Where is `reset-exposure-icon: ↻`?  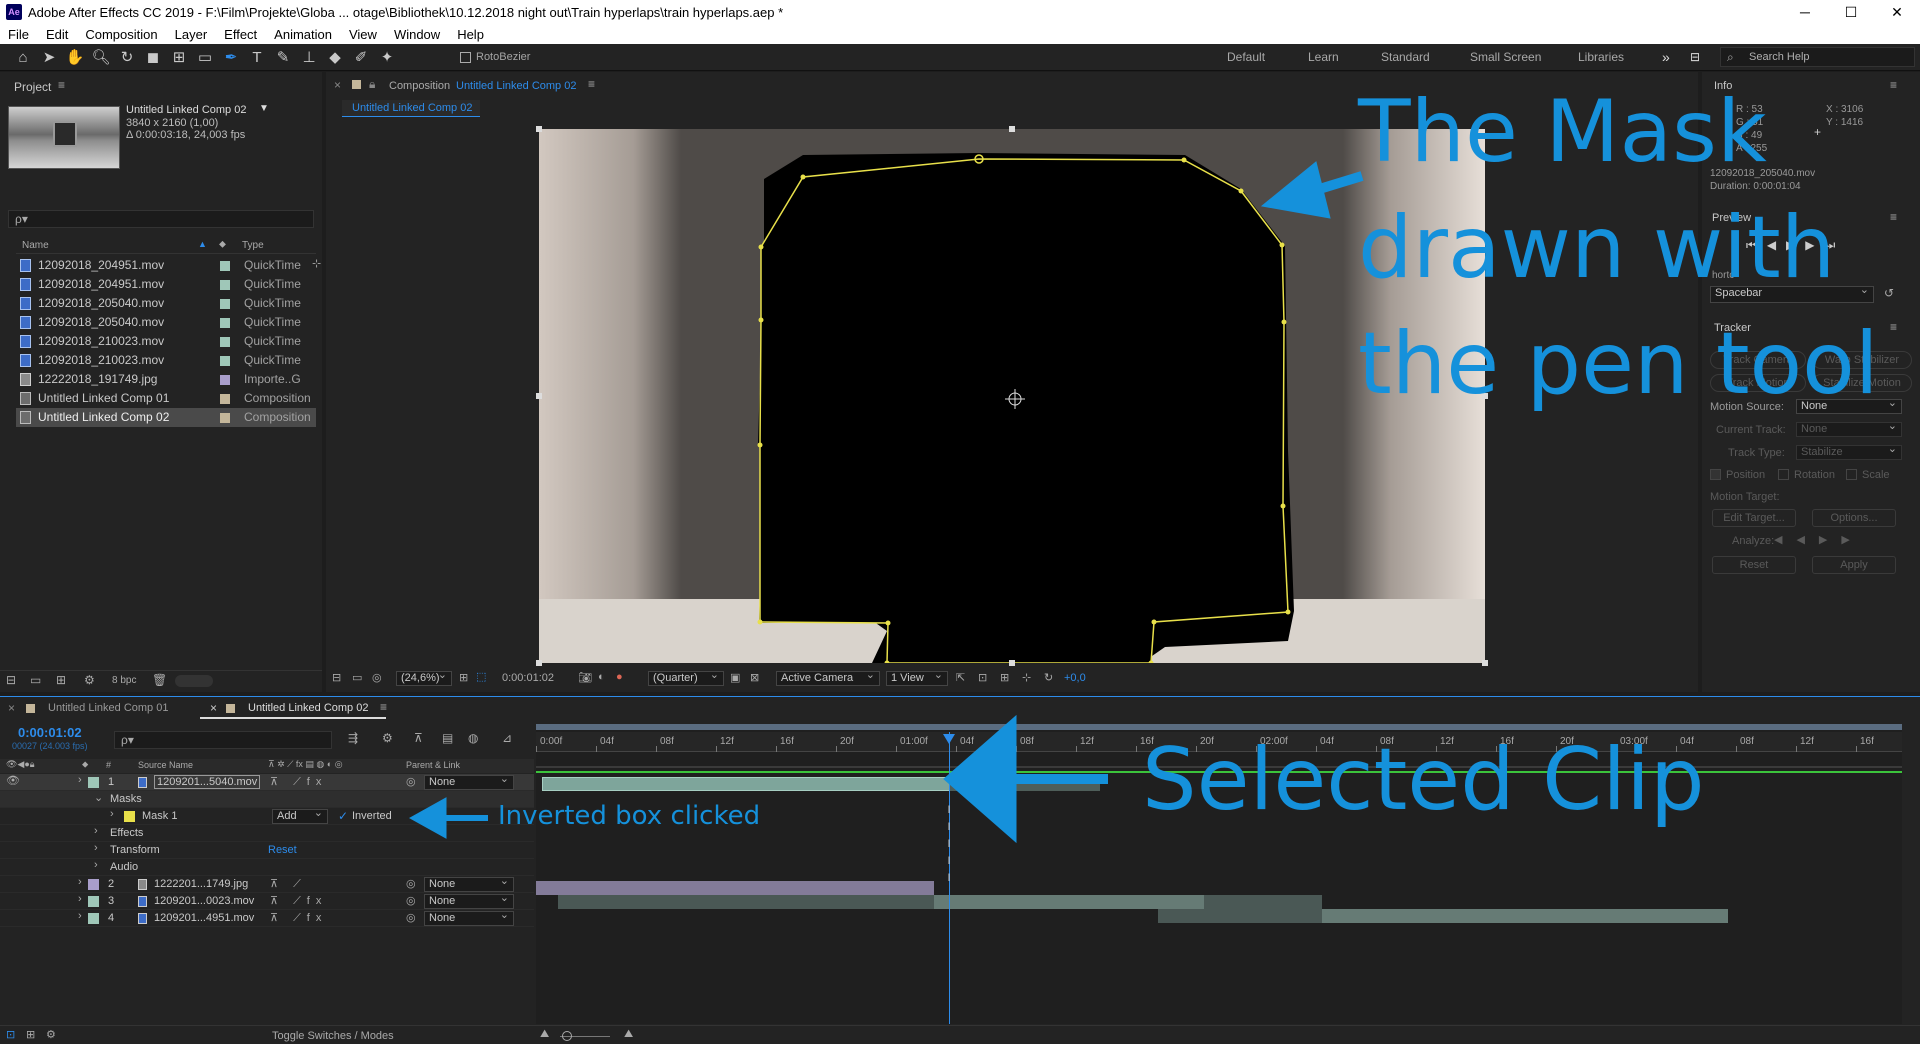 reset-exposure-icon: ↻ is located at coordinates (1048, 677).